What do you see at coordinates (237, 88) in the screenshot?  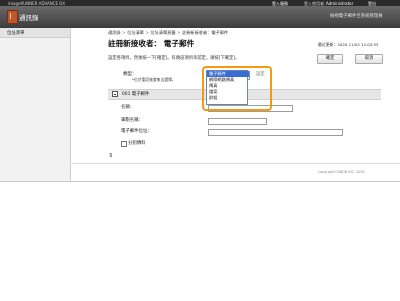 I see `callout-highlight` at bounding box center [237, 88].